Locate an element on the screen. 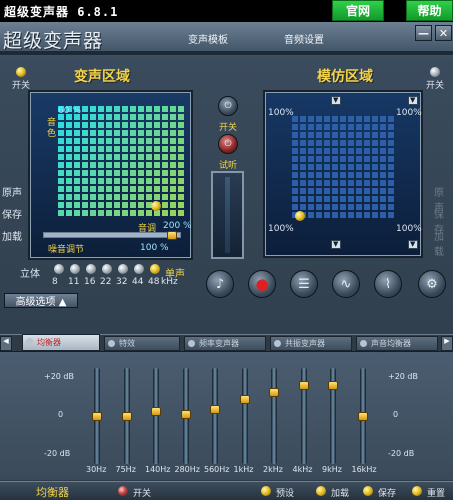 This screenshot has height=500, width=453. settings-button: ⚙ is located at coordinates (432, 284).